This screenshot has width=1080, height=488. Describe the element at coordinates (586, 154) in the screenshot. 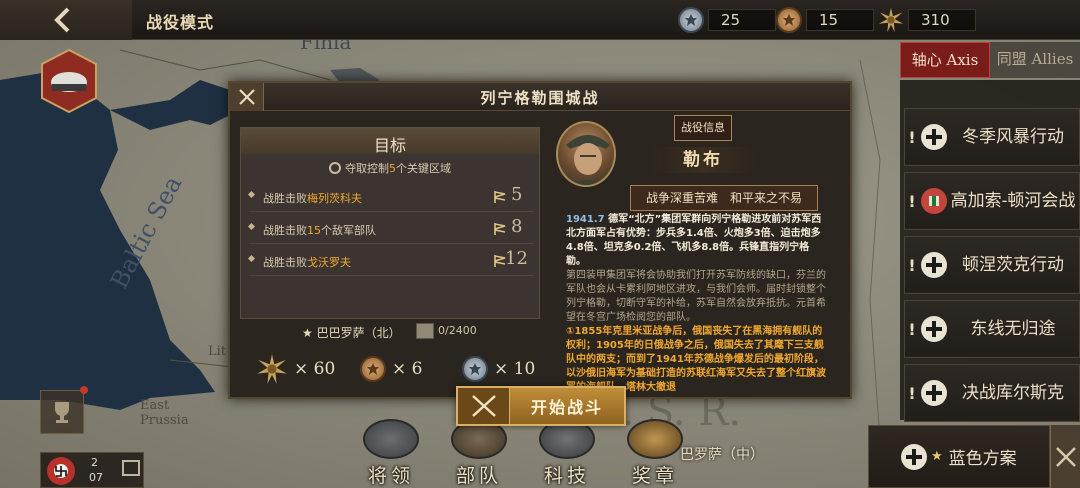

I see `general-portrait` at that location.